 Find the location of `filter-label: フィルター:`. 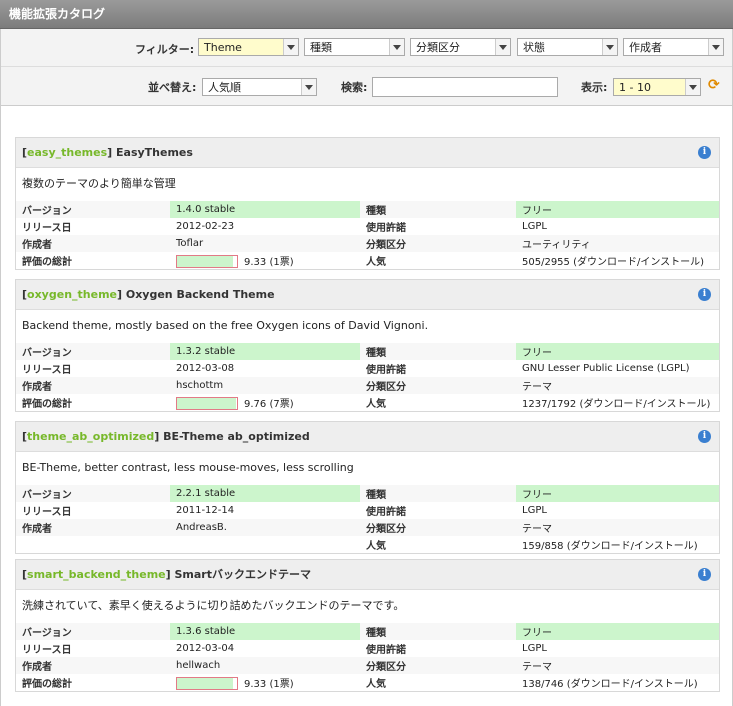

filter-label: フィルター: is located at coordinates (165, 49).